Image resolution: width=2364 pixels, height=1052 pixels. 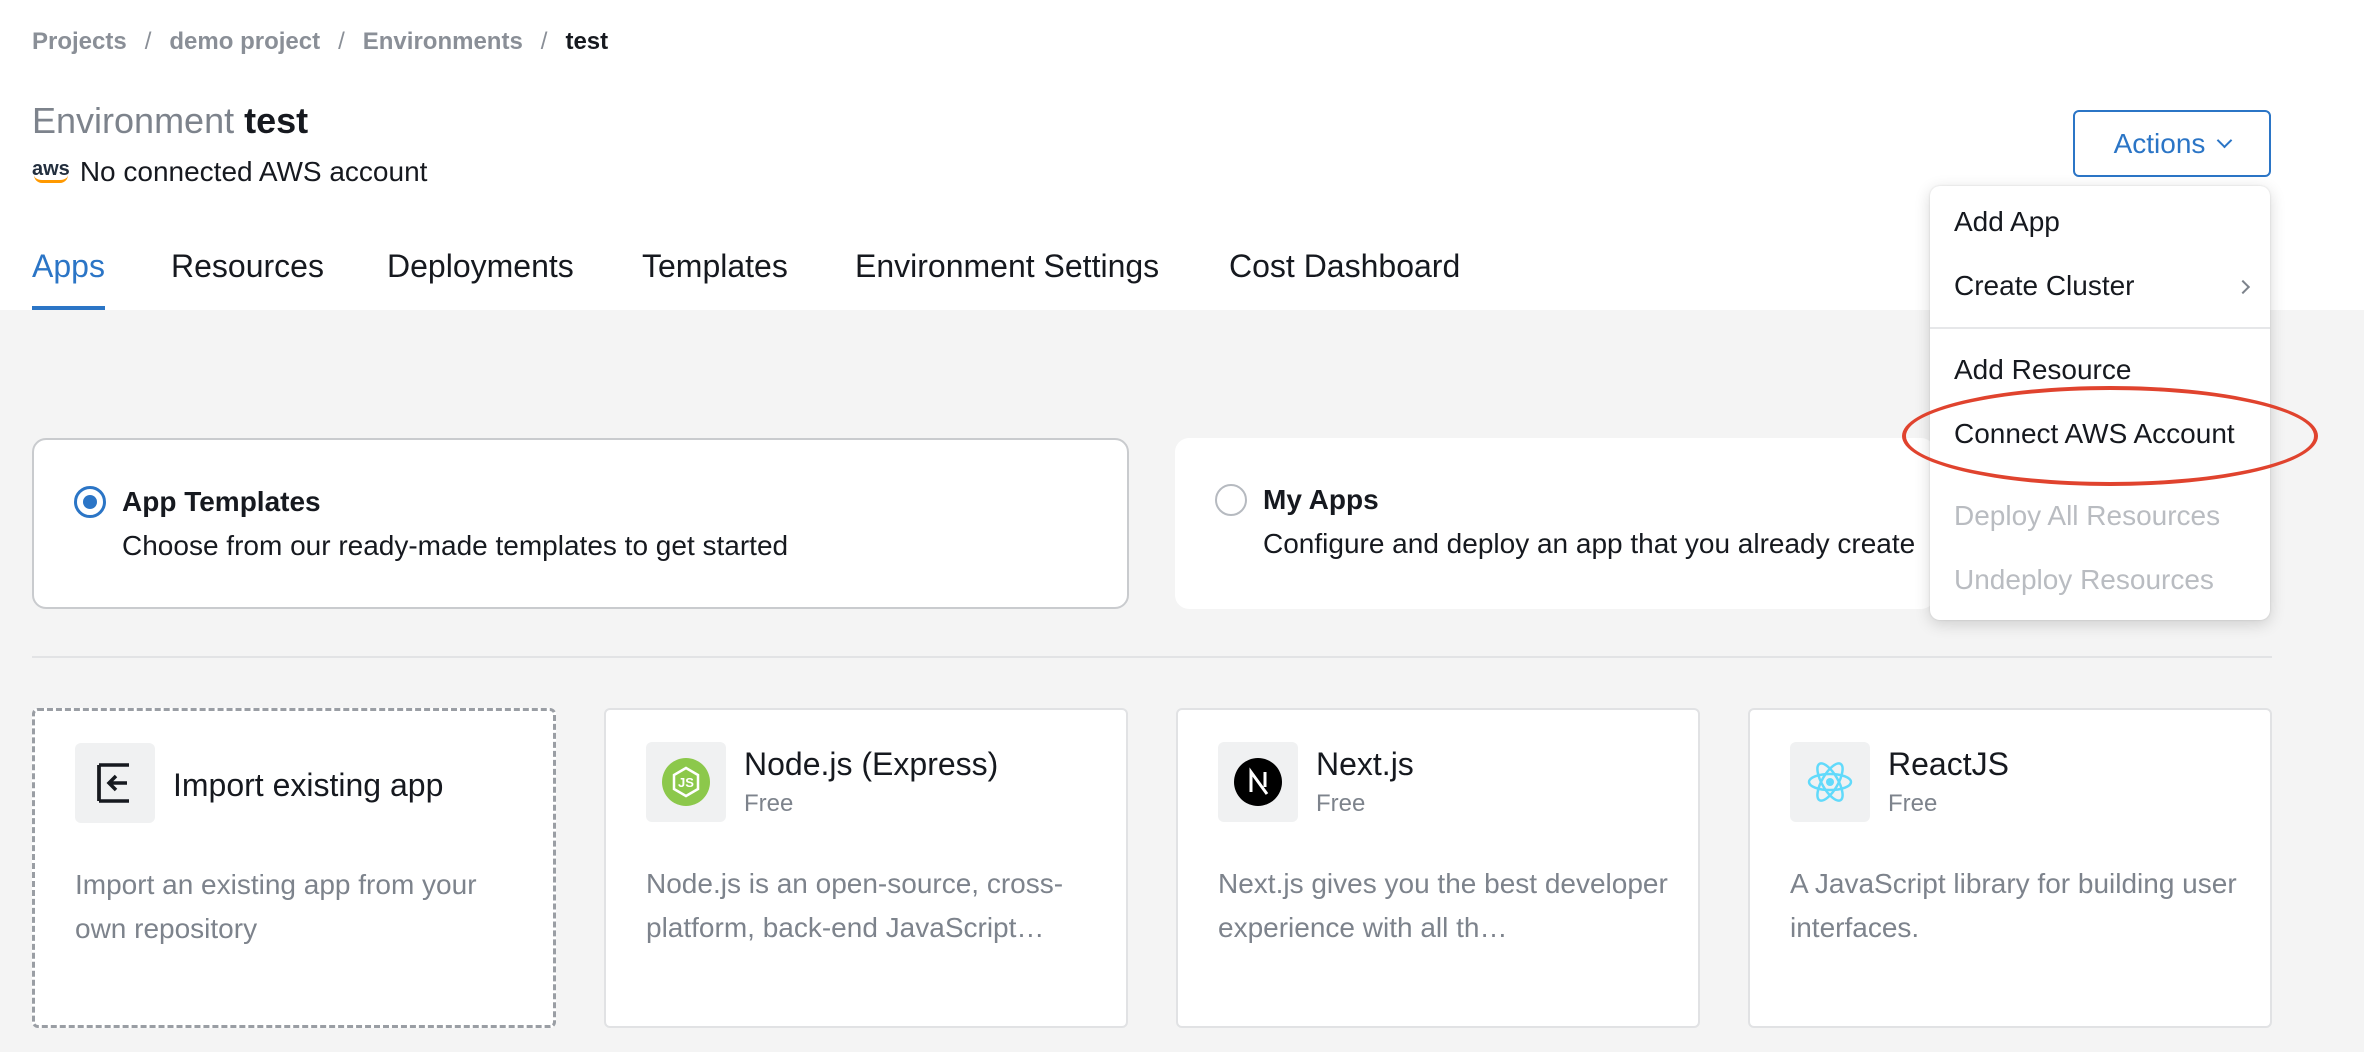 I want to click on card-title: Node.js (Express), so click(x=871, y=764).